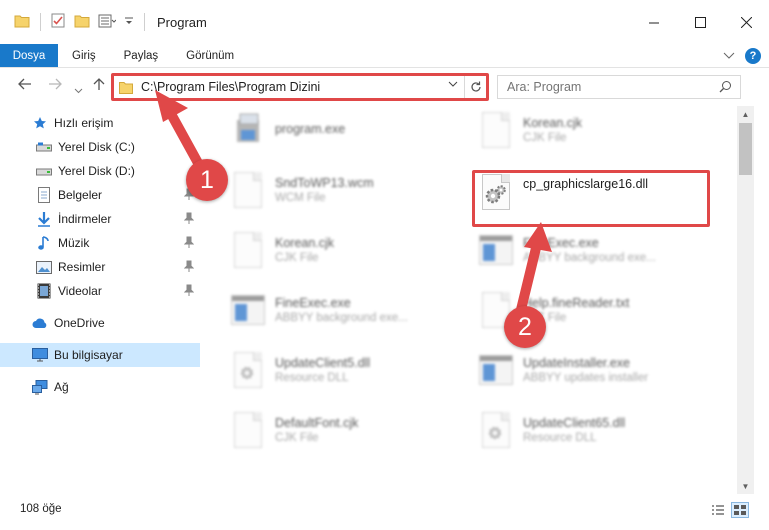 This screenshot has width=769, height=530. I want to click on tab-file: Dosya, so click(29, 55).